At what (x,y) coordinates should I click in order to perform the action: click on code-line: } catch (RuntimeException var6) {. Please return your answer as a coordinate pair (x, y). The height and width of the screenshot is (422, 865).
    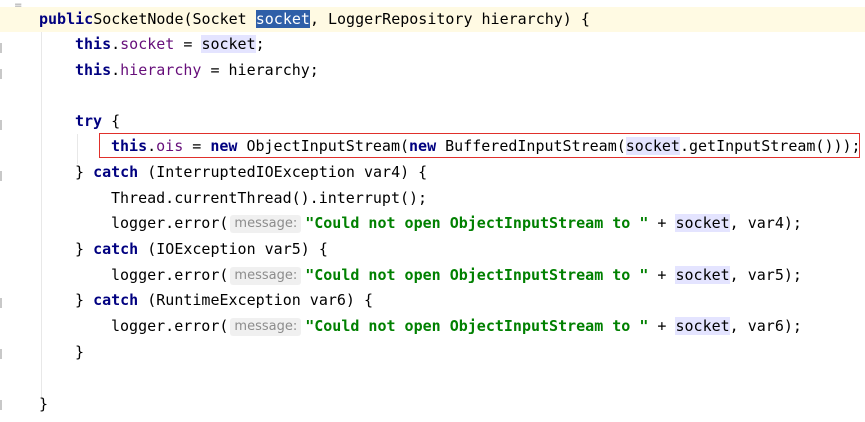
    Looking at the image, I should click on (224, 300).